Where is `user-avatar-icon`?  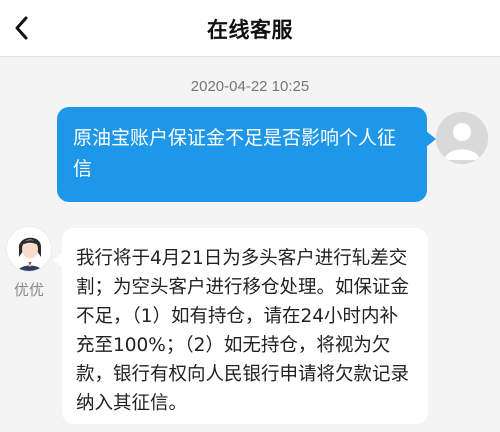
user-avatar-icon is located at coordinates (462, 138).